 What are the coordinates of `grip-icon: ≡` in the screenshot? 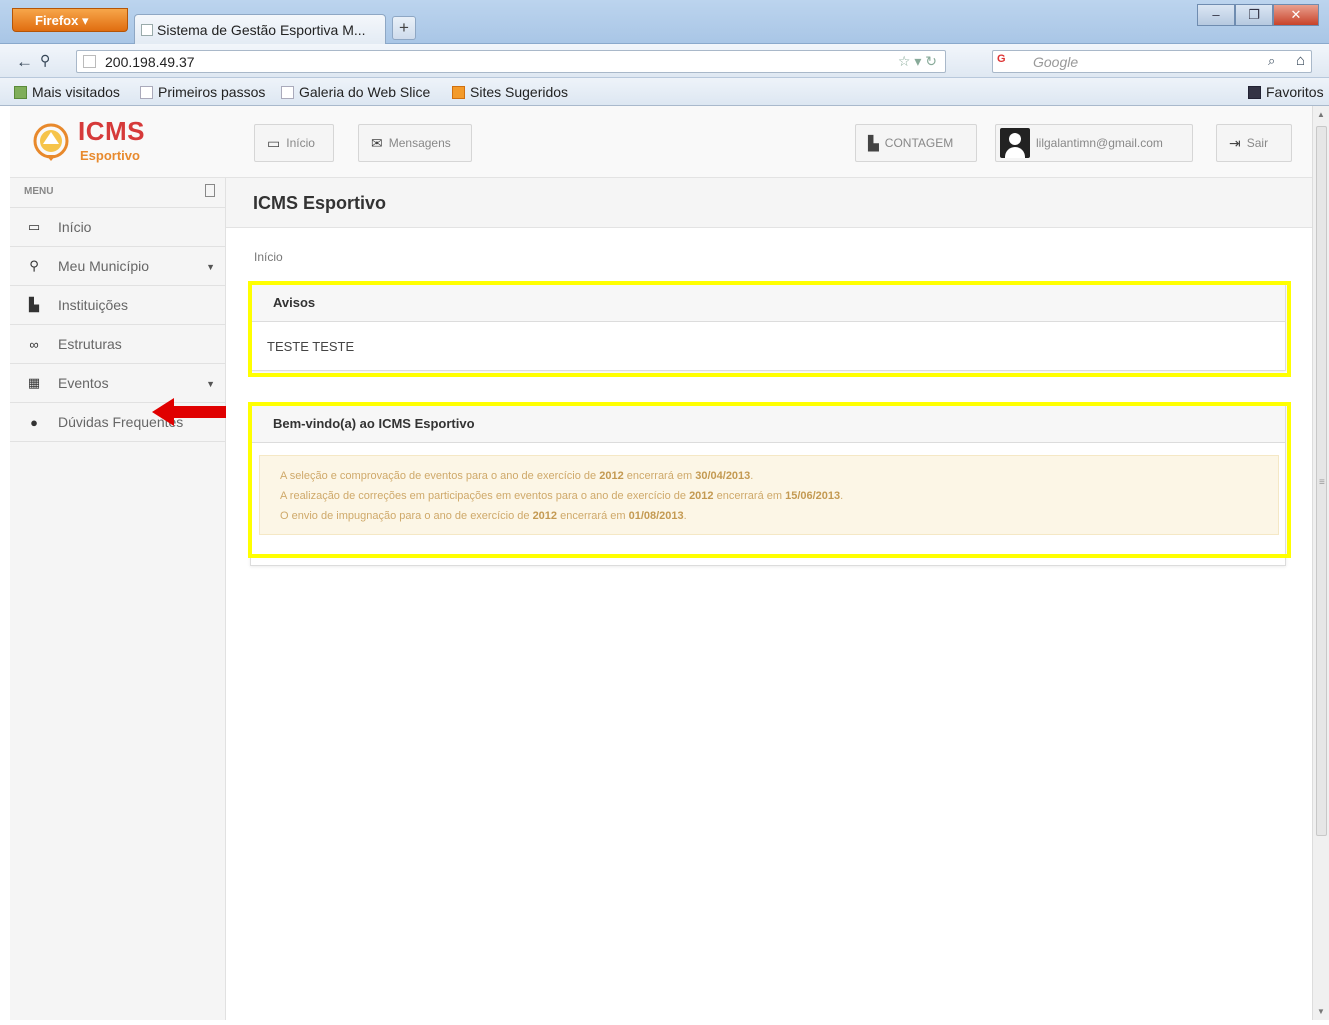 It's located at (1322, 482).